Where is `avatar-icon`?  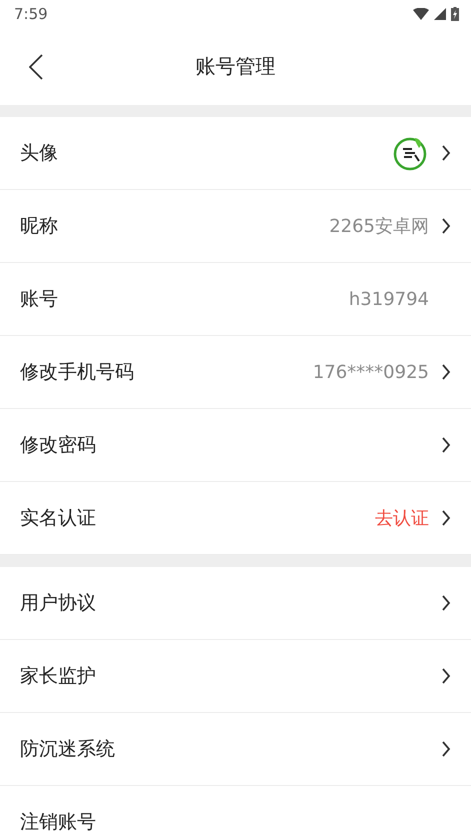 avatar-icon is located at coordinates (411, 153).